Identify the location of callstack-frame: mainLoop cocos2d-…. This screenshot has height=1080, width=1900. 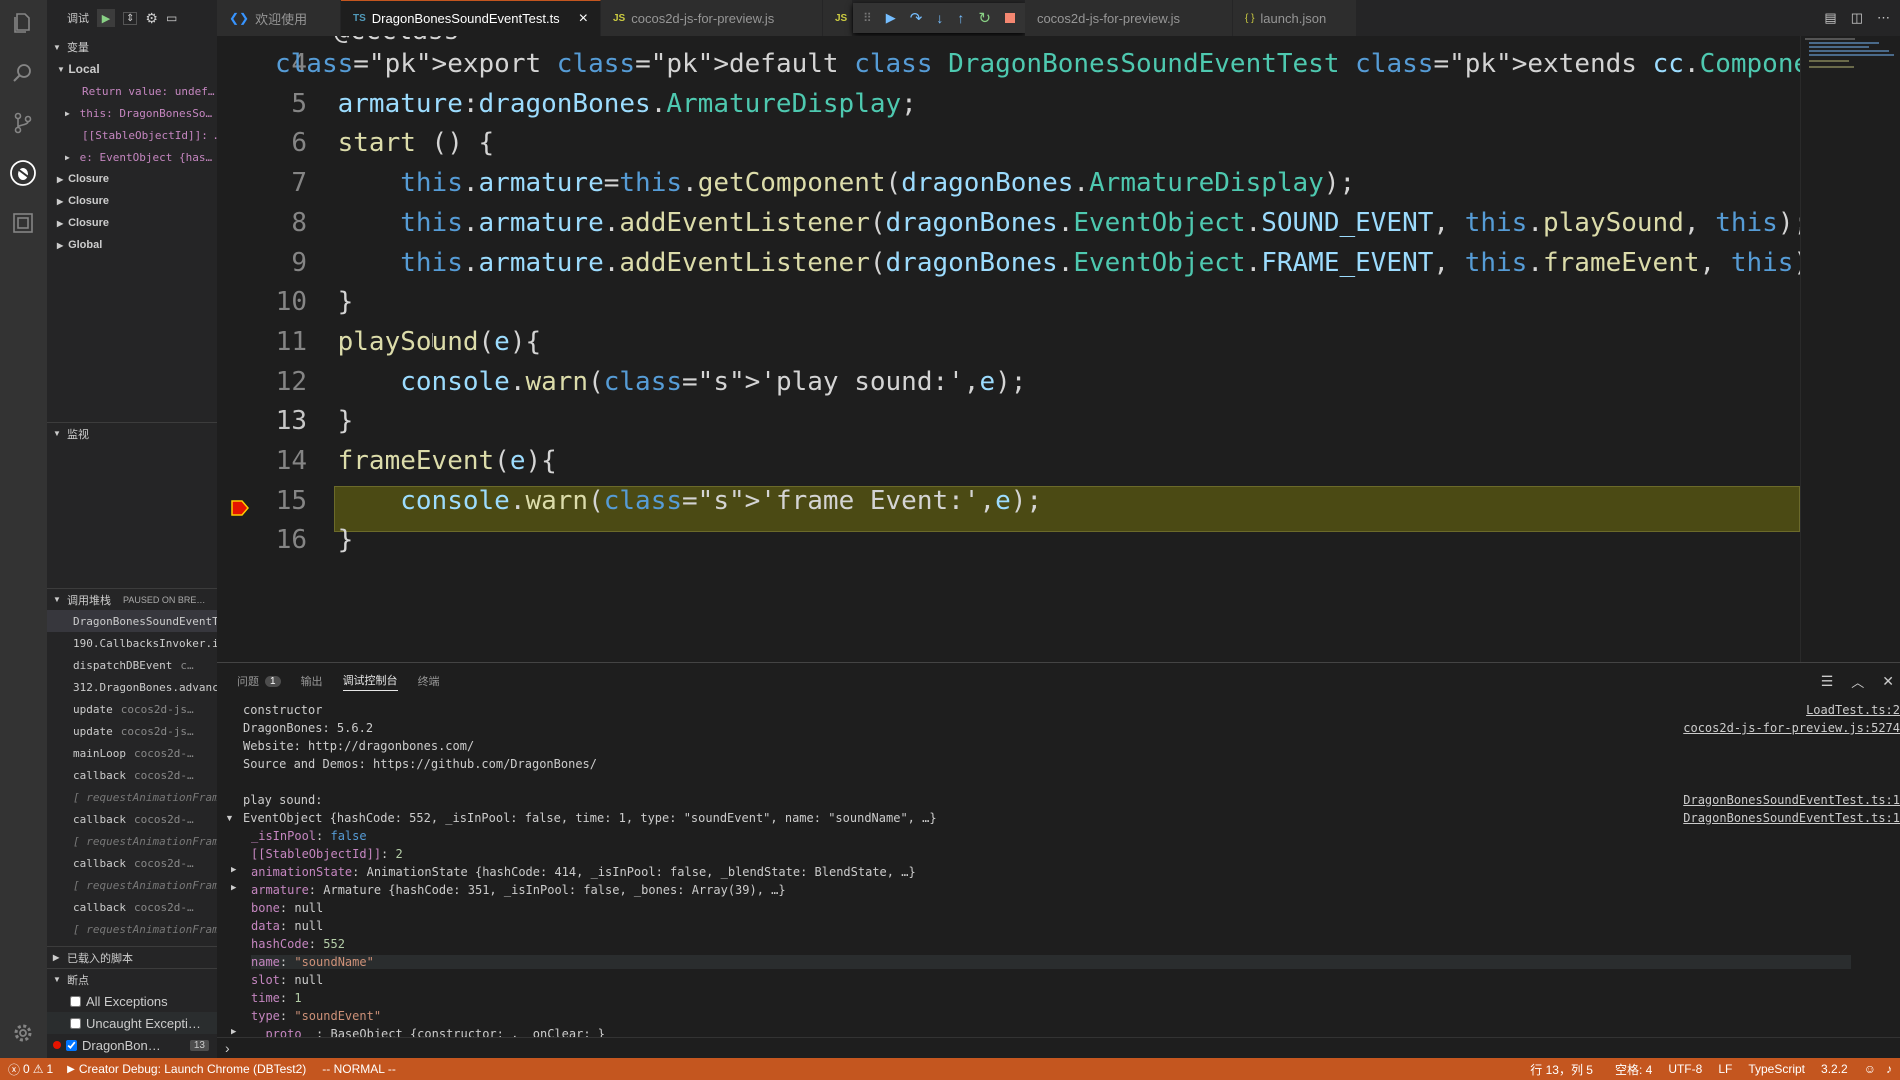
(132, 753).